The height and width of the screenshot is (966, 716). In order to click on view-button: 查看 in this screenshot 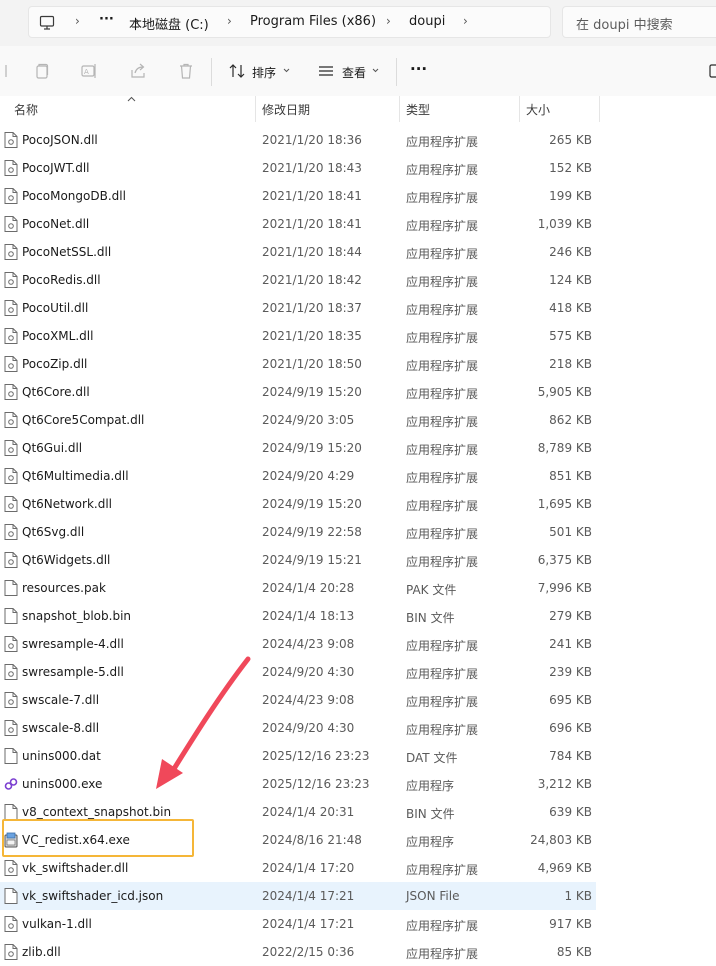, I will do `click(354, 72)`.